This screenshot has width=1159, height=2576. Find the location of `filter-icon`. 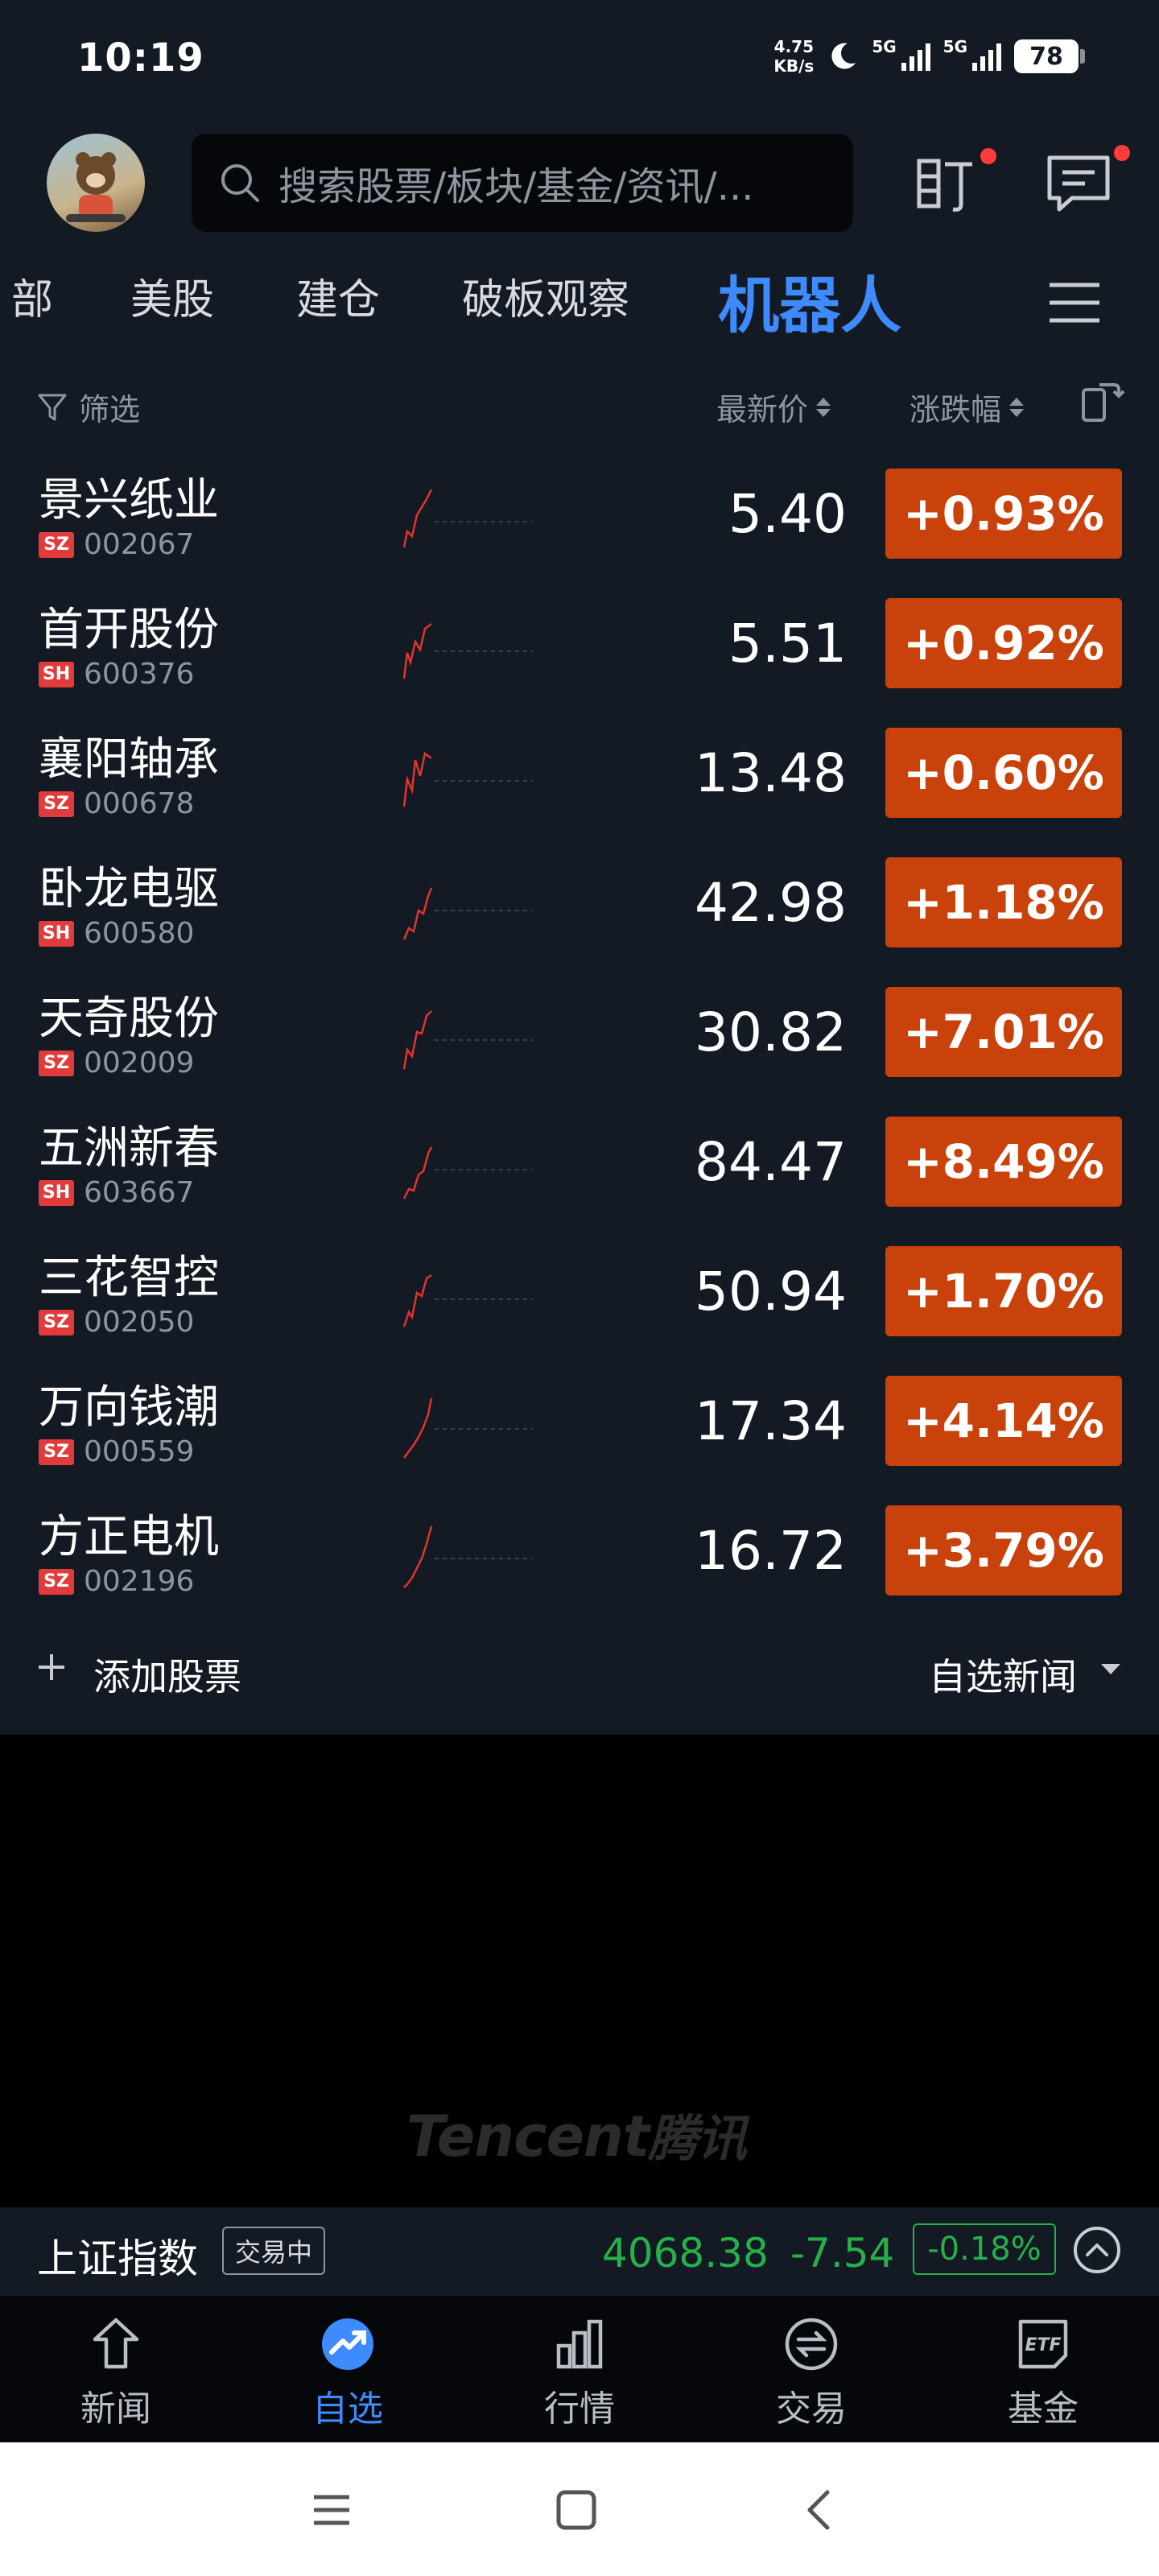

filter-icon is located at coordinates (52, 407).